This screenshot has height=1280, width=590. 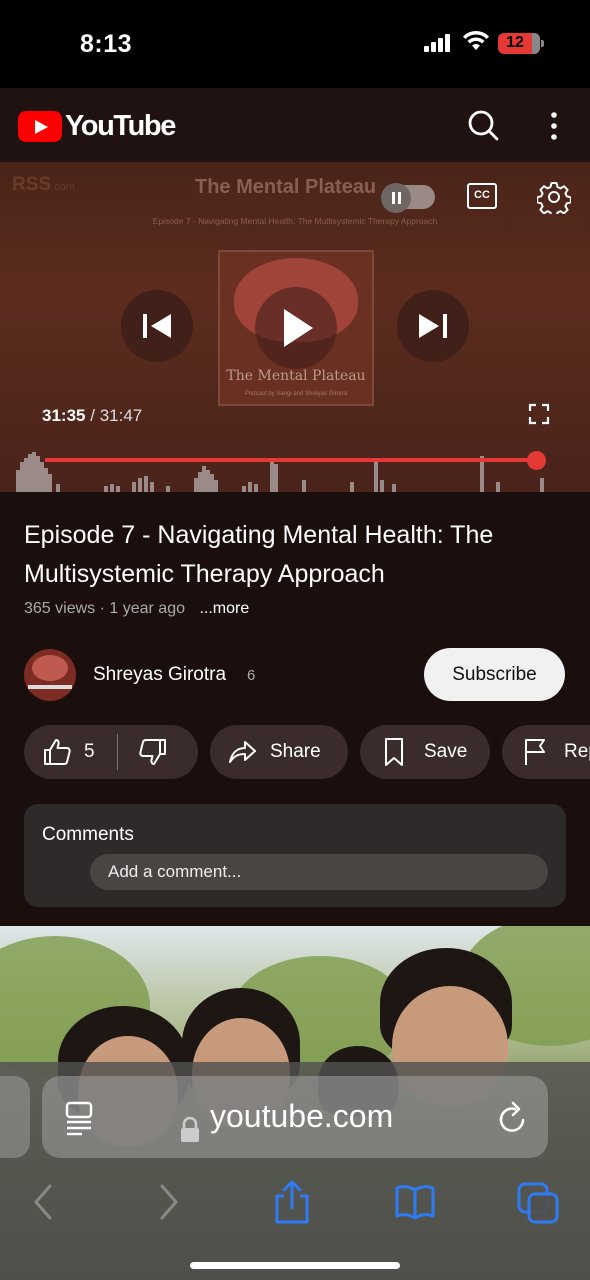 I want to click on action-row: 5 Share Save Report, so click(x=307, y=752).